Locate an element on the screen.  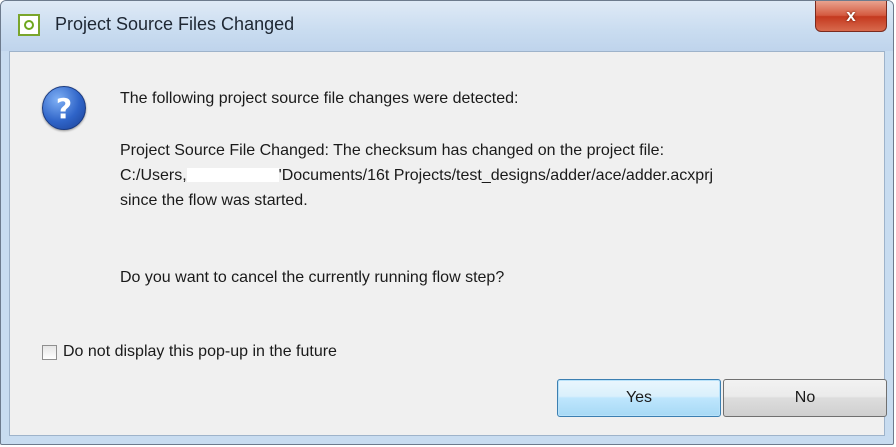
redacted-username is located at coordinates (232, 175).